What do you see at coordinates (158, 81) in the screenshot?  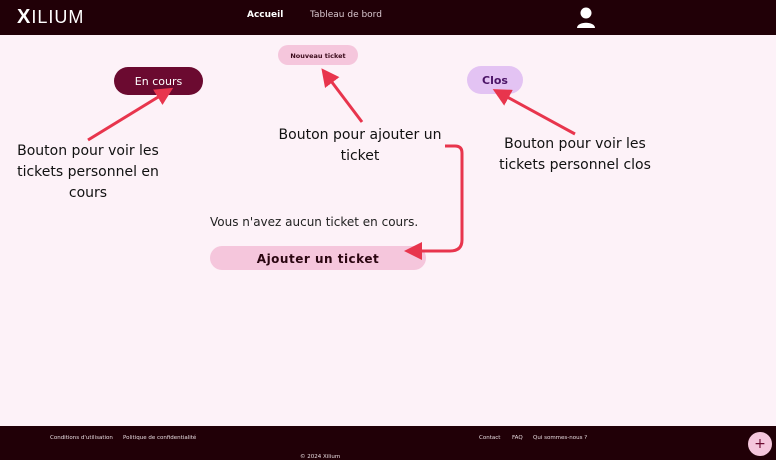 I see `en-cours-button: En cours` at bounding box center [158, 81].